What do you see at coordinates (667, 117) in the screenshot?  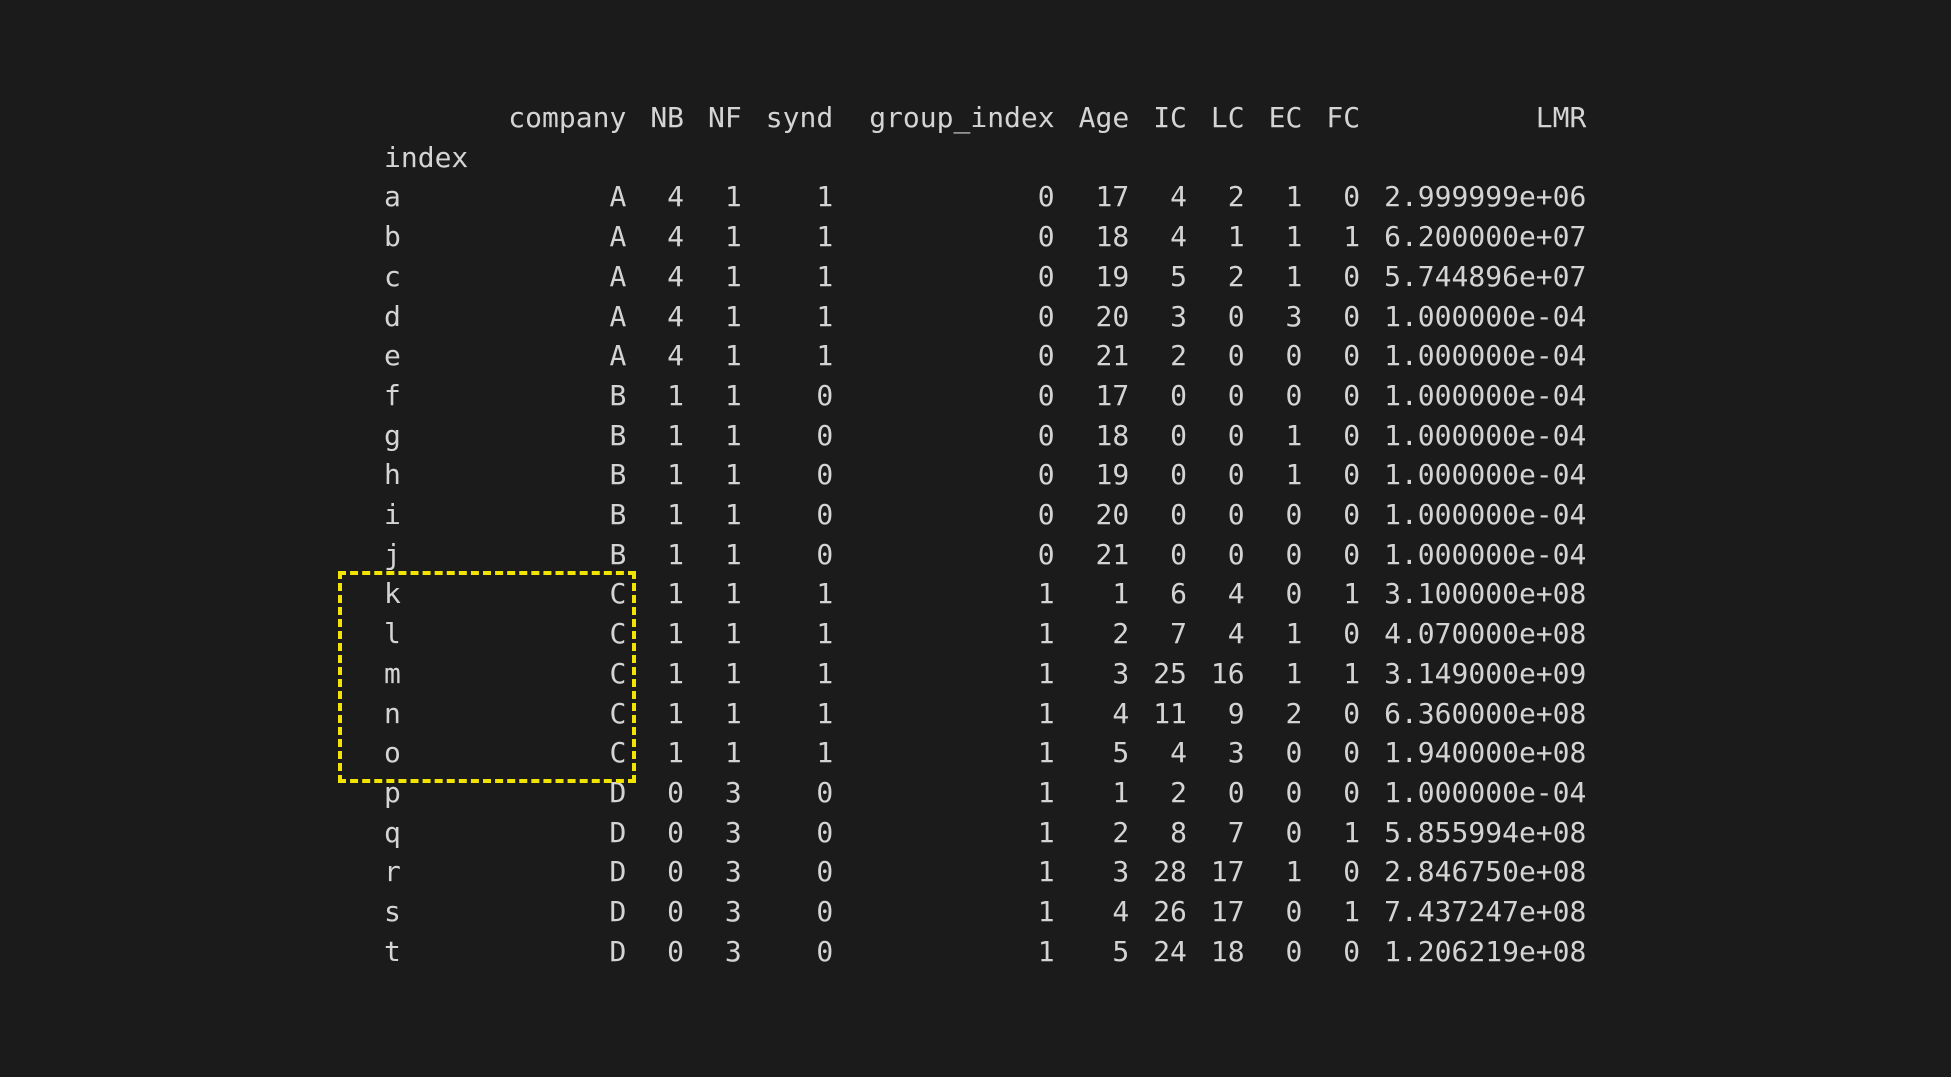 I see `column-header-NB: NB` at bounding box center [667, 117].